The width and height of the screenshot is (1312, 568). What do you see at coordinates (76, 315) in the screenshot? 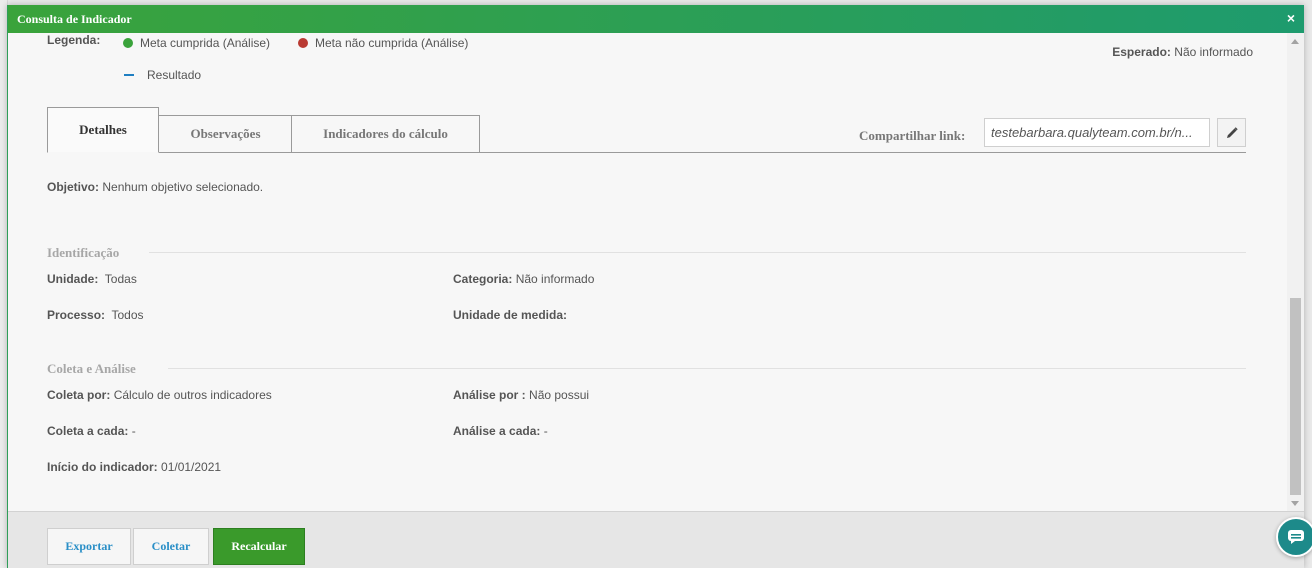
I see `process-label: Processo:` at bounding box center [76, 315].